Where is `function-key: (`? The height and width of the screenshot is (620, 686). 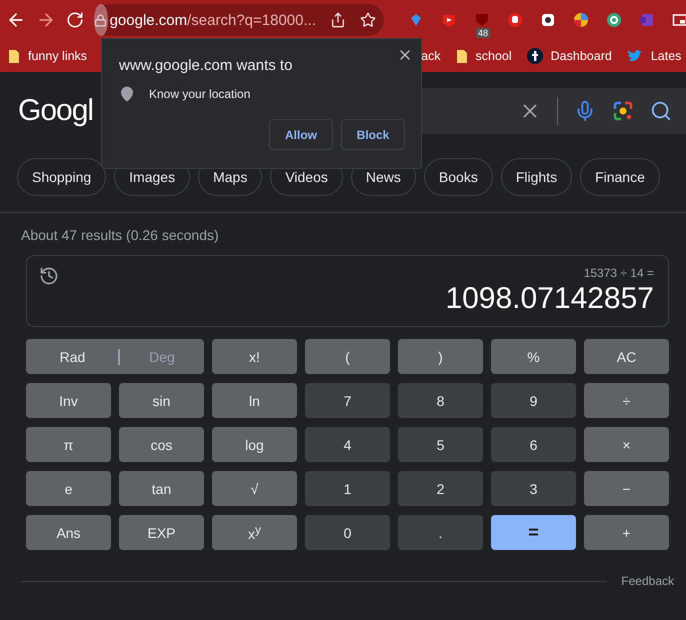 function-key: ( is located at coordinates (347, 356).